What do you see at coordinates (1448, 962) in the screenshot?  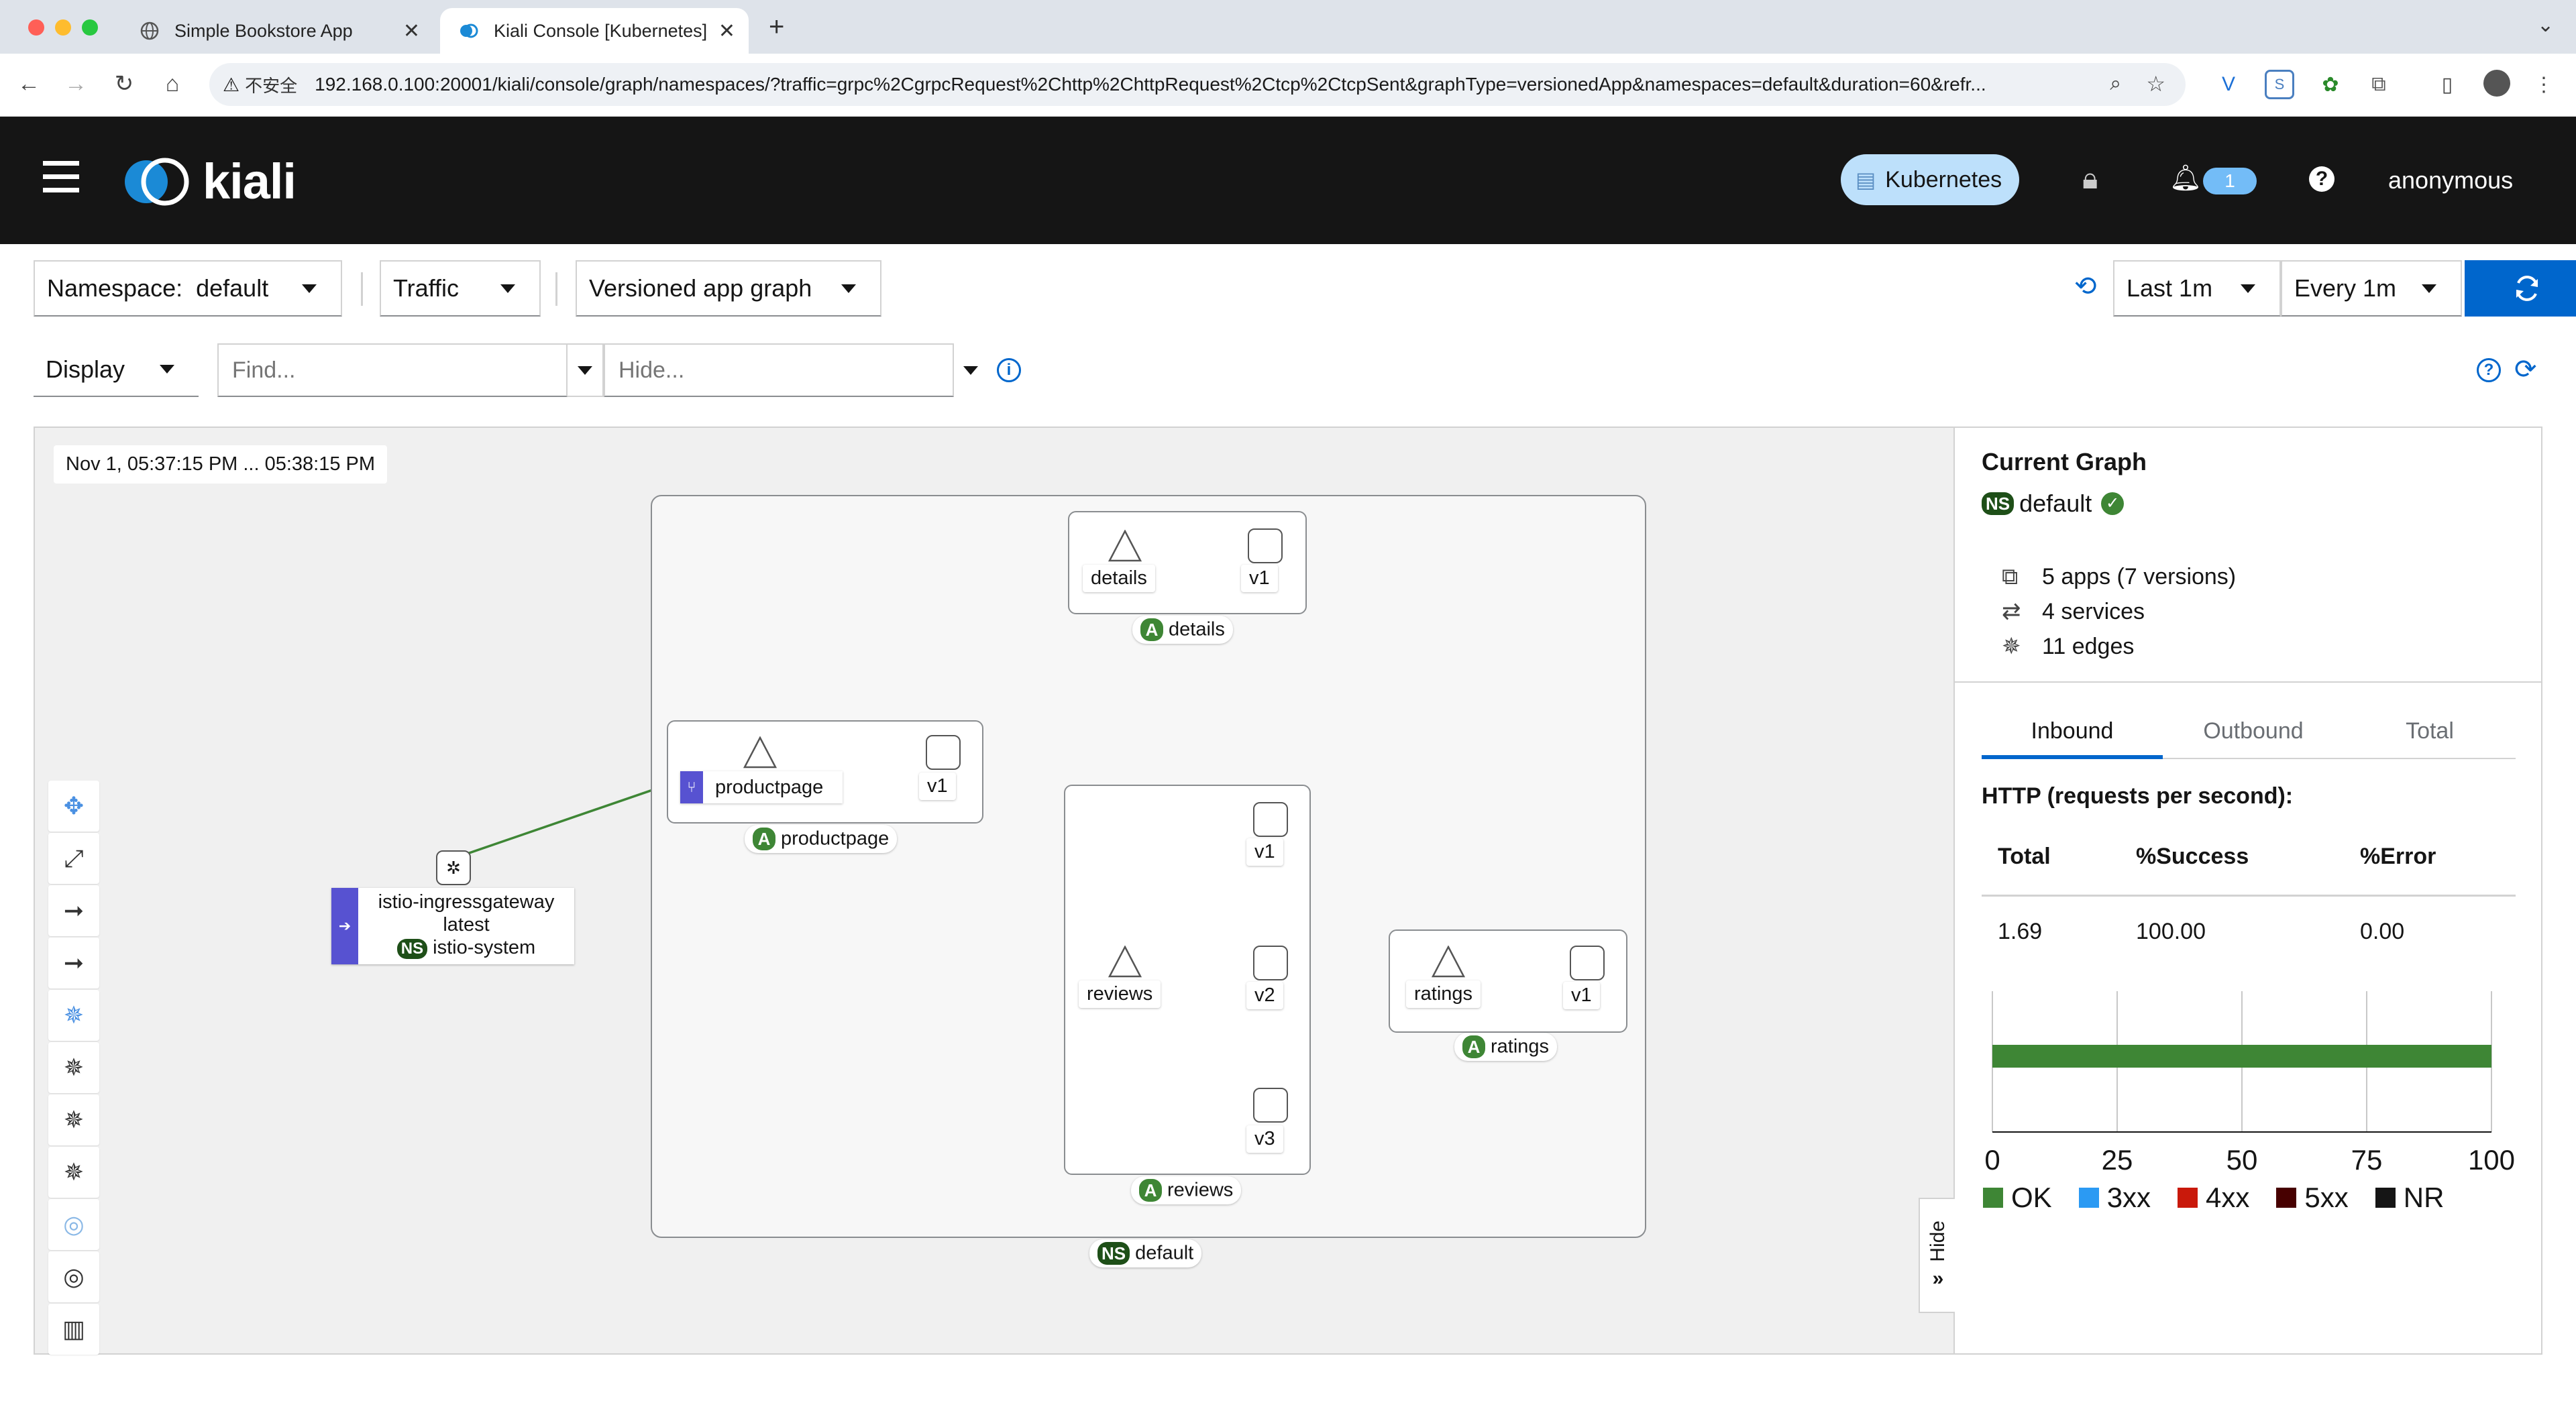 I see `ratings-service-triangle-icon` at bounding box center [1448, 962].